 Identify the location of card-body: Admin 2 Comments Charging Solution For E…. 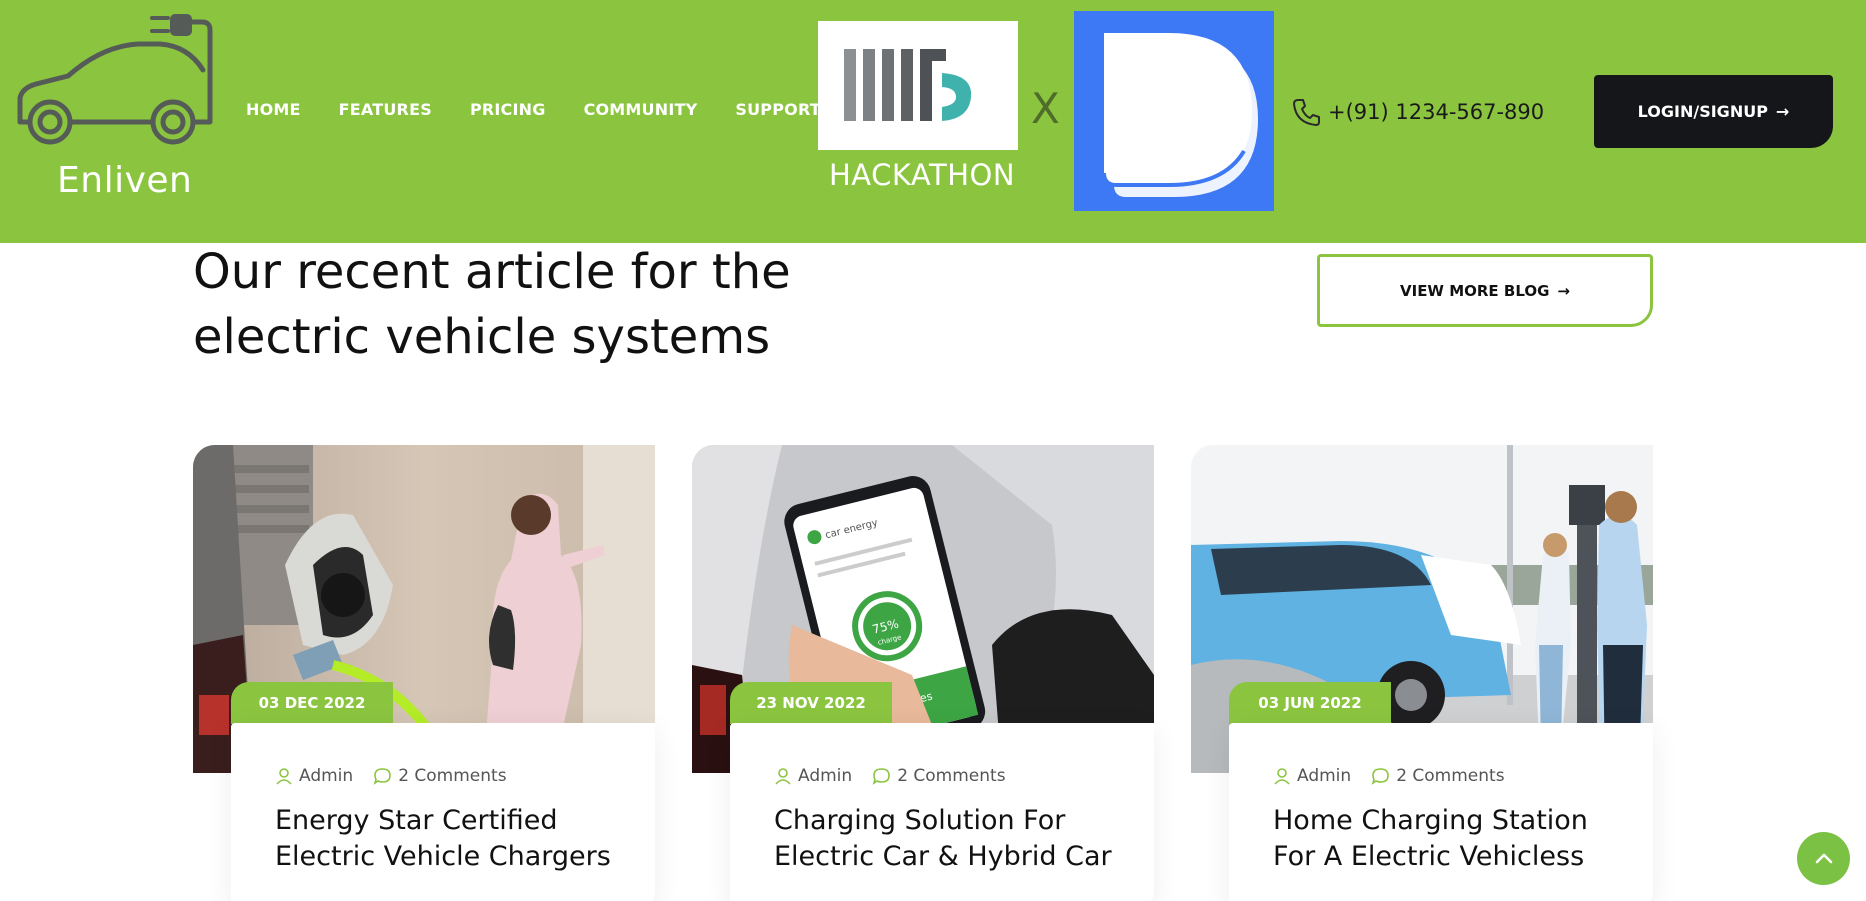
(942, 812).